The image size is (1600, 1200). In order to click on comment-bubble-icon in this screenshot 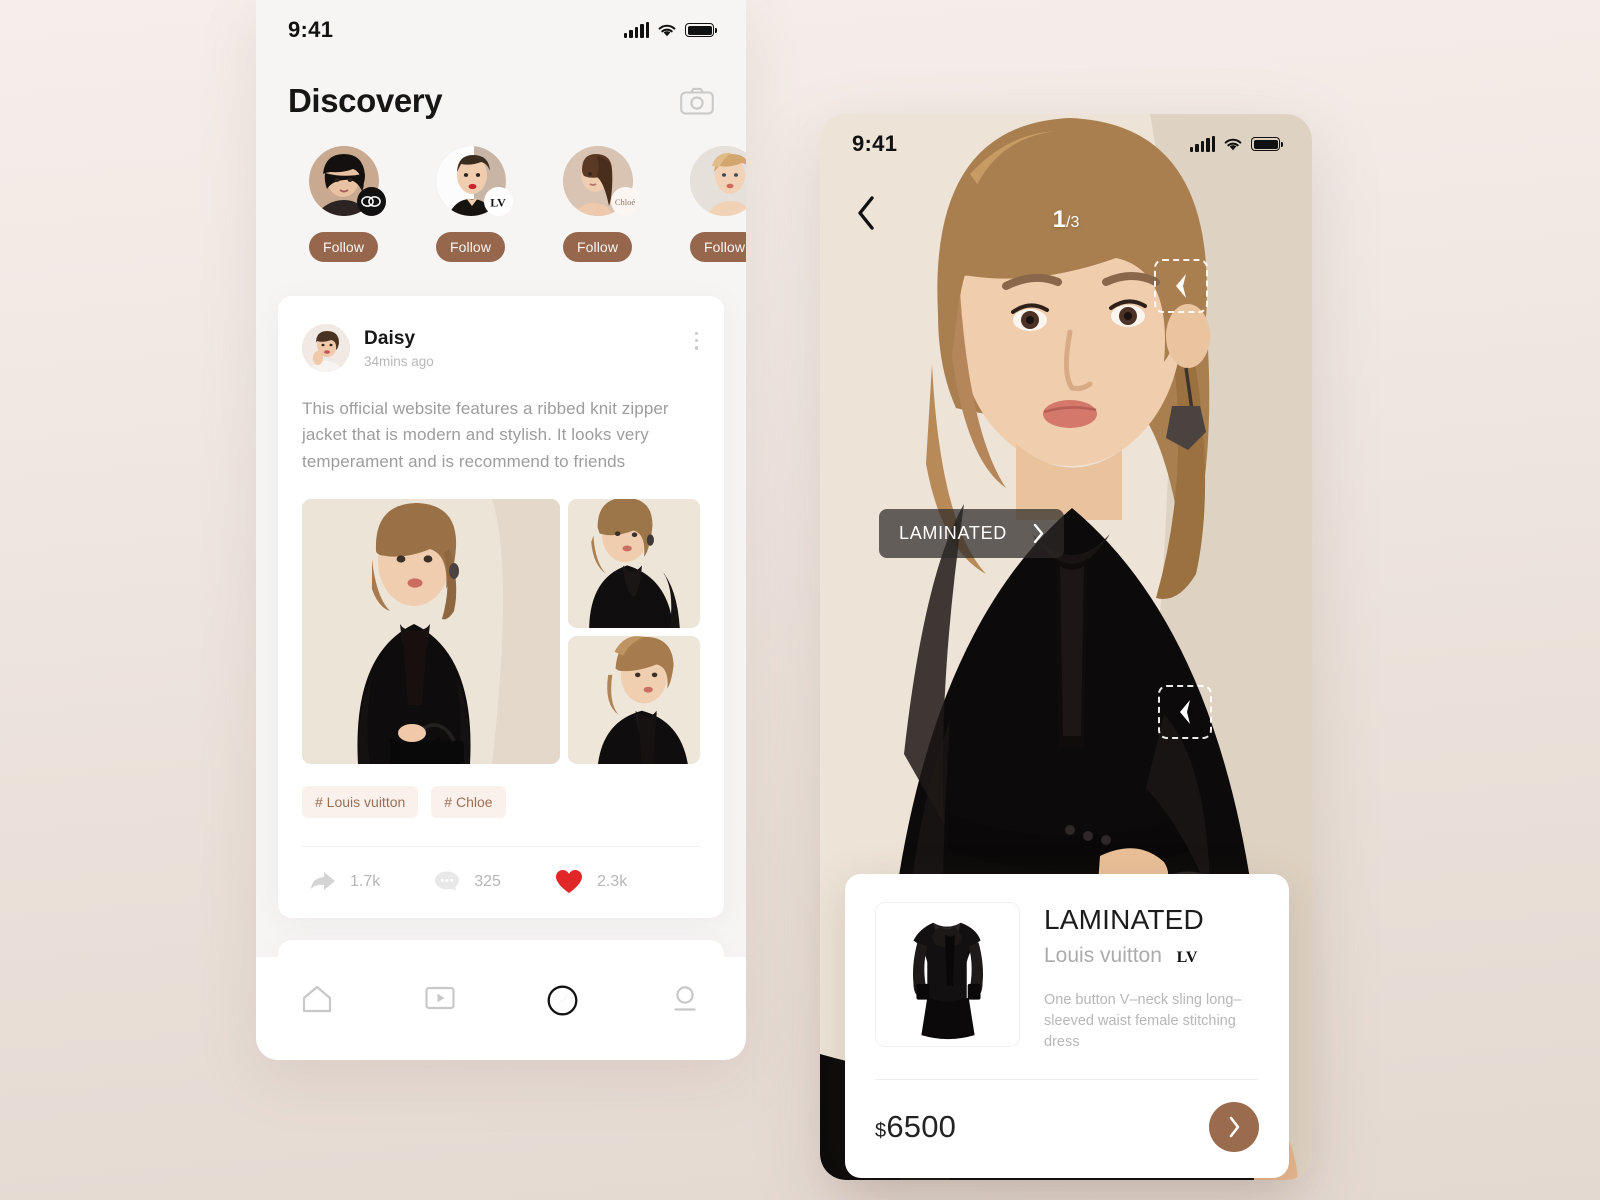, I will do `click(447, 881)`.